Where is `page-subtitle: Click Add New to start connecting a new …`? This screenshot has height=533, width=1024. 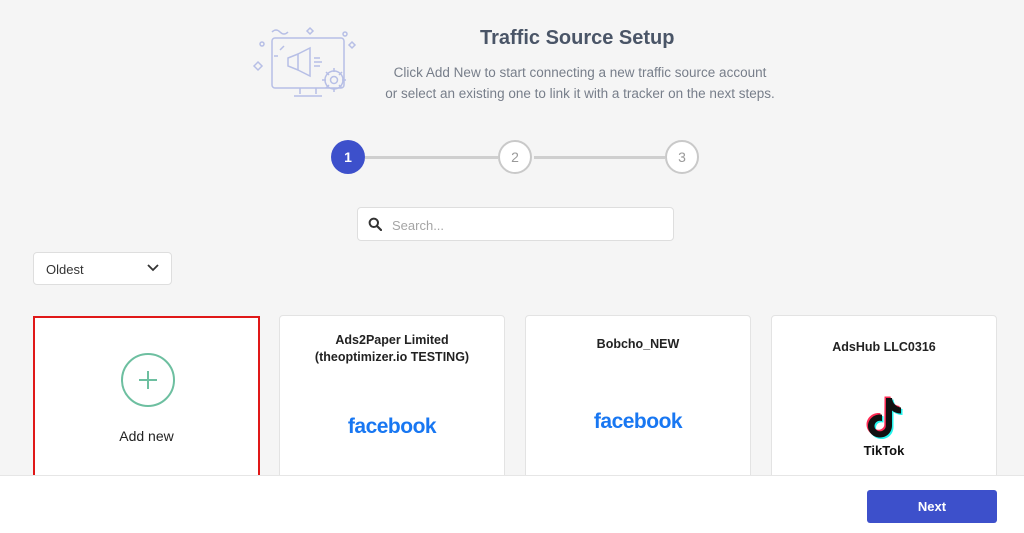 page-subtitle: Click Add New to start connecting a new … is located at coordinates (580, 83).